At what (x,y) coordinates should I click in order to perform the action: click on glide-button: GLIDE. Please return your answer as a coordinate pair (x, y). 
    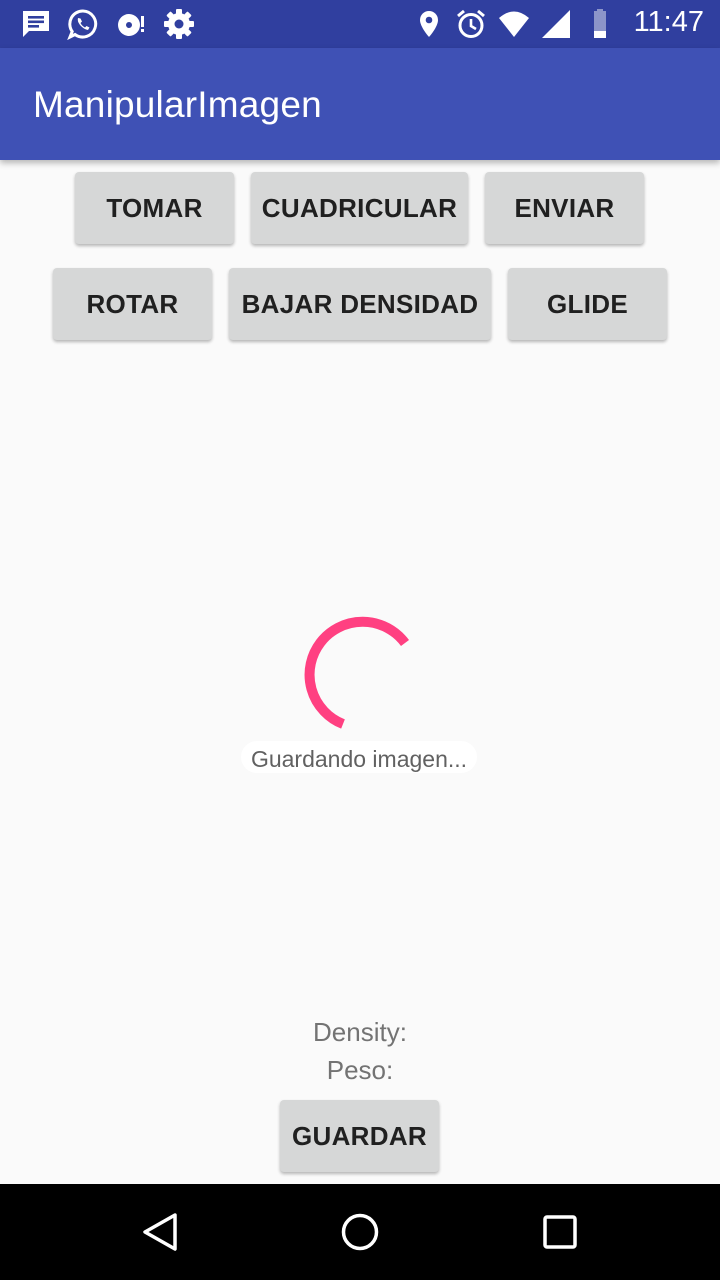
    Looking at the image, I should click on (587, 304).